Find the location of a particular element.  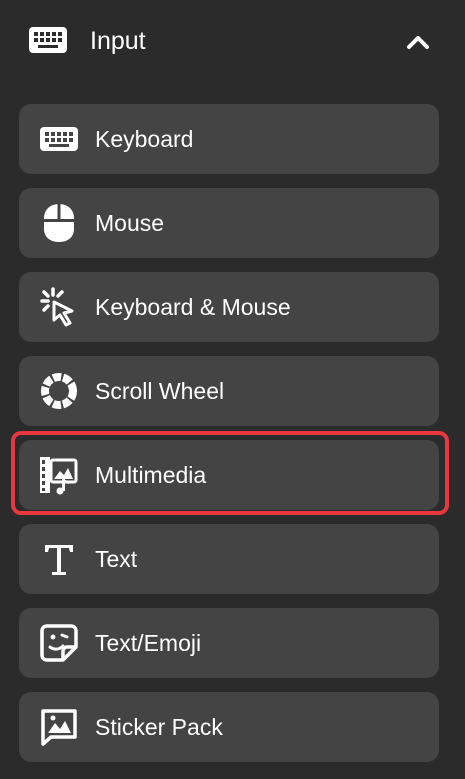

text-icon is located at coordinates (59, 559).